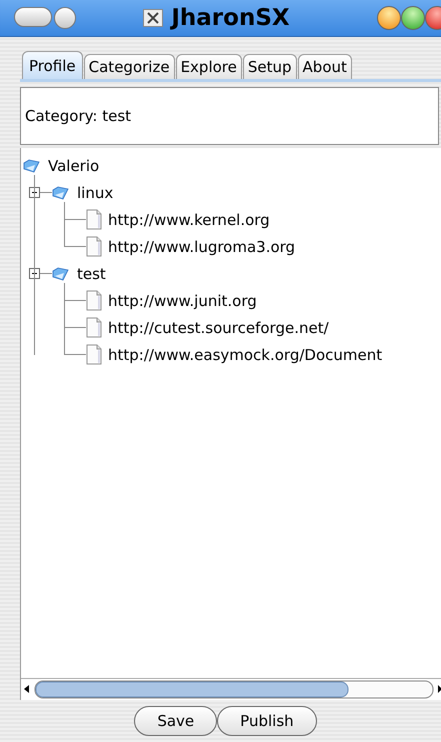 The width and height of the screenshot is (441, 742). I want to click on tree-link: http://www.lugroma3.org, so click(202, 247).